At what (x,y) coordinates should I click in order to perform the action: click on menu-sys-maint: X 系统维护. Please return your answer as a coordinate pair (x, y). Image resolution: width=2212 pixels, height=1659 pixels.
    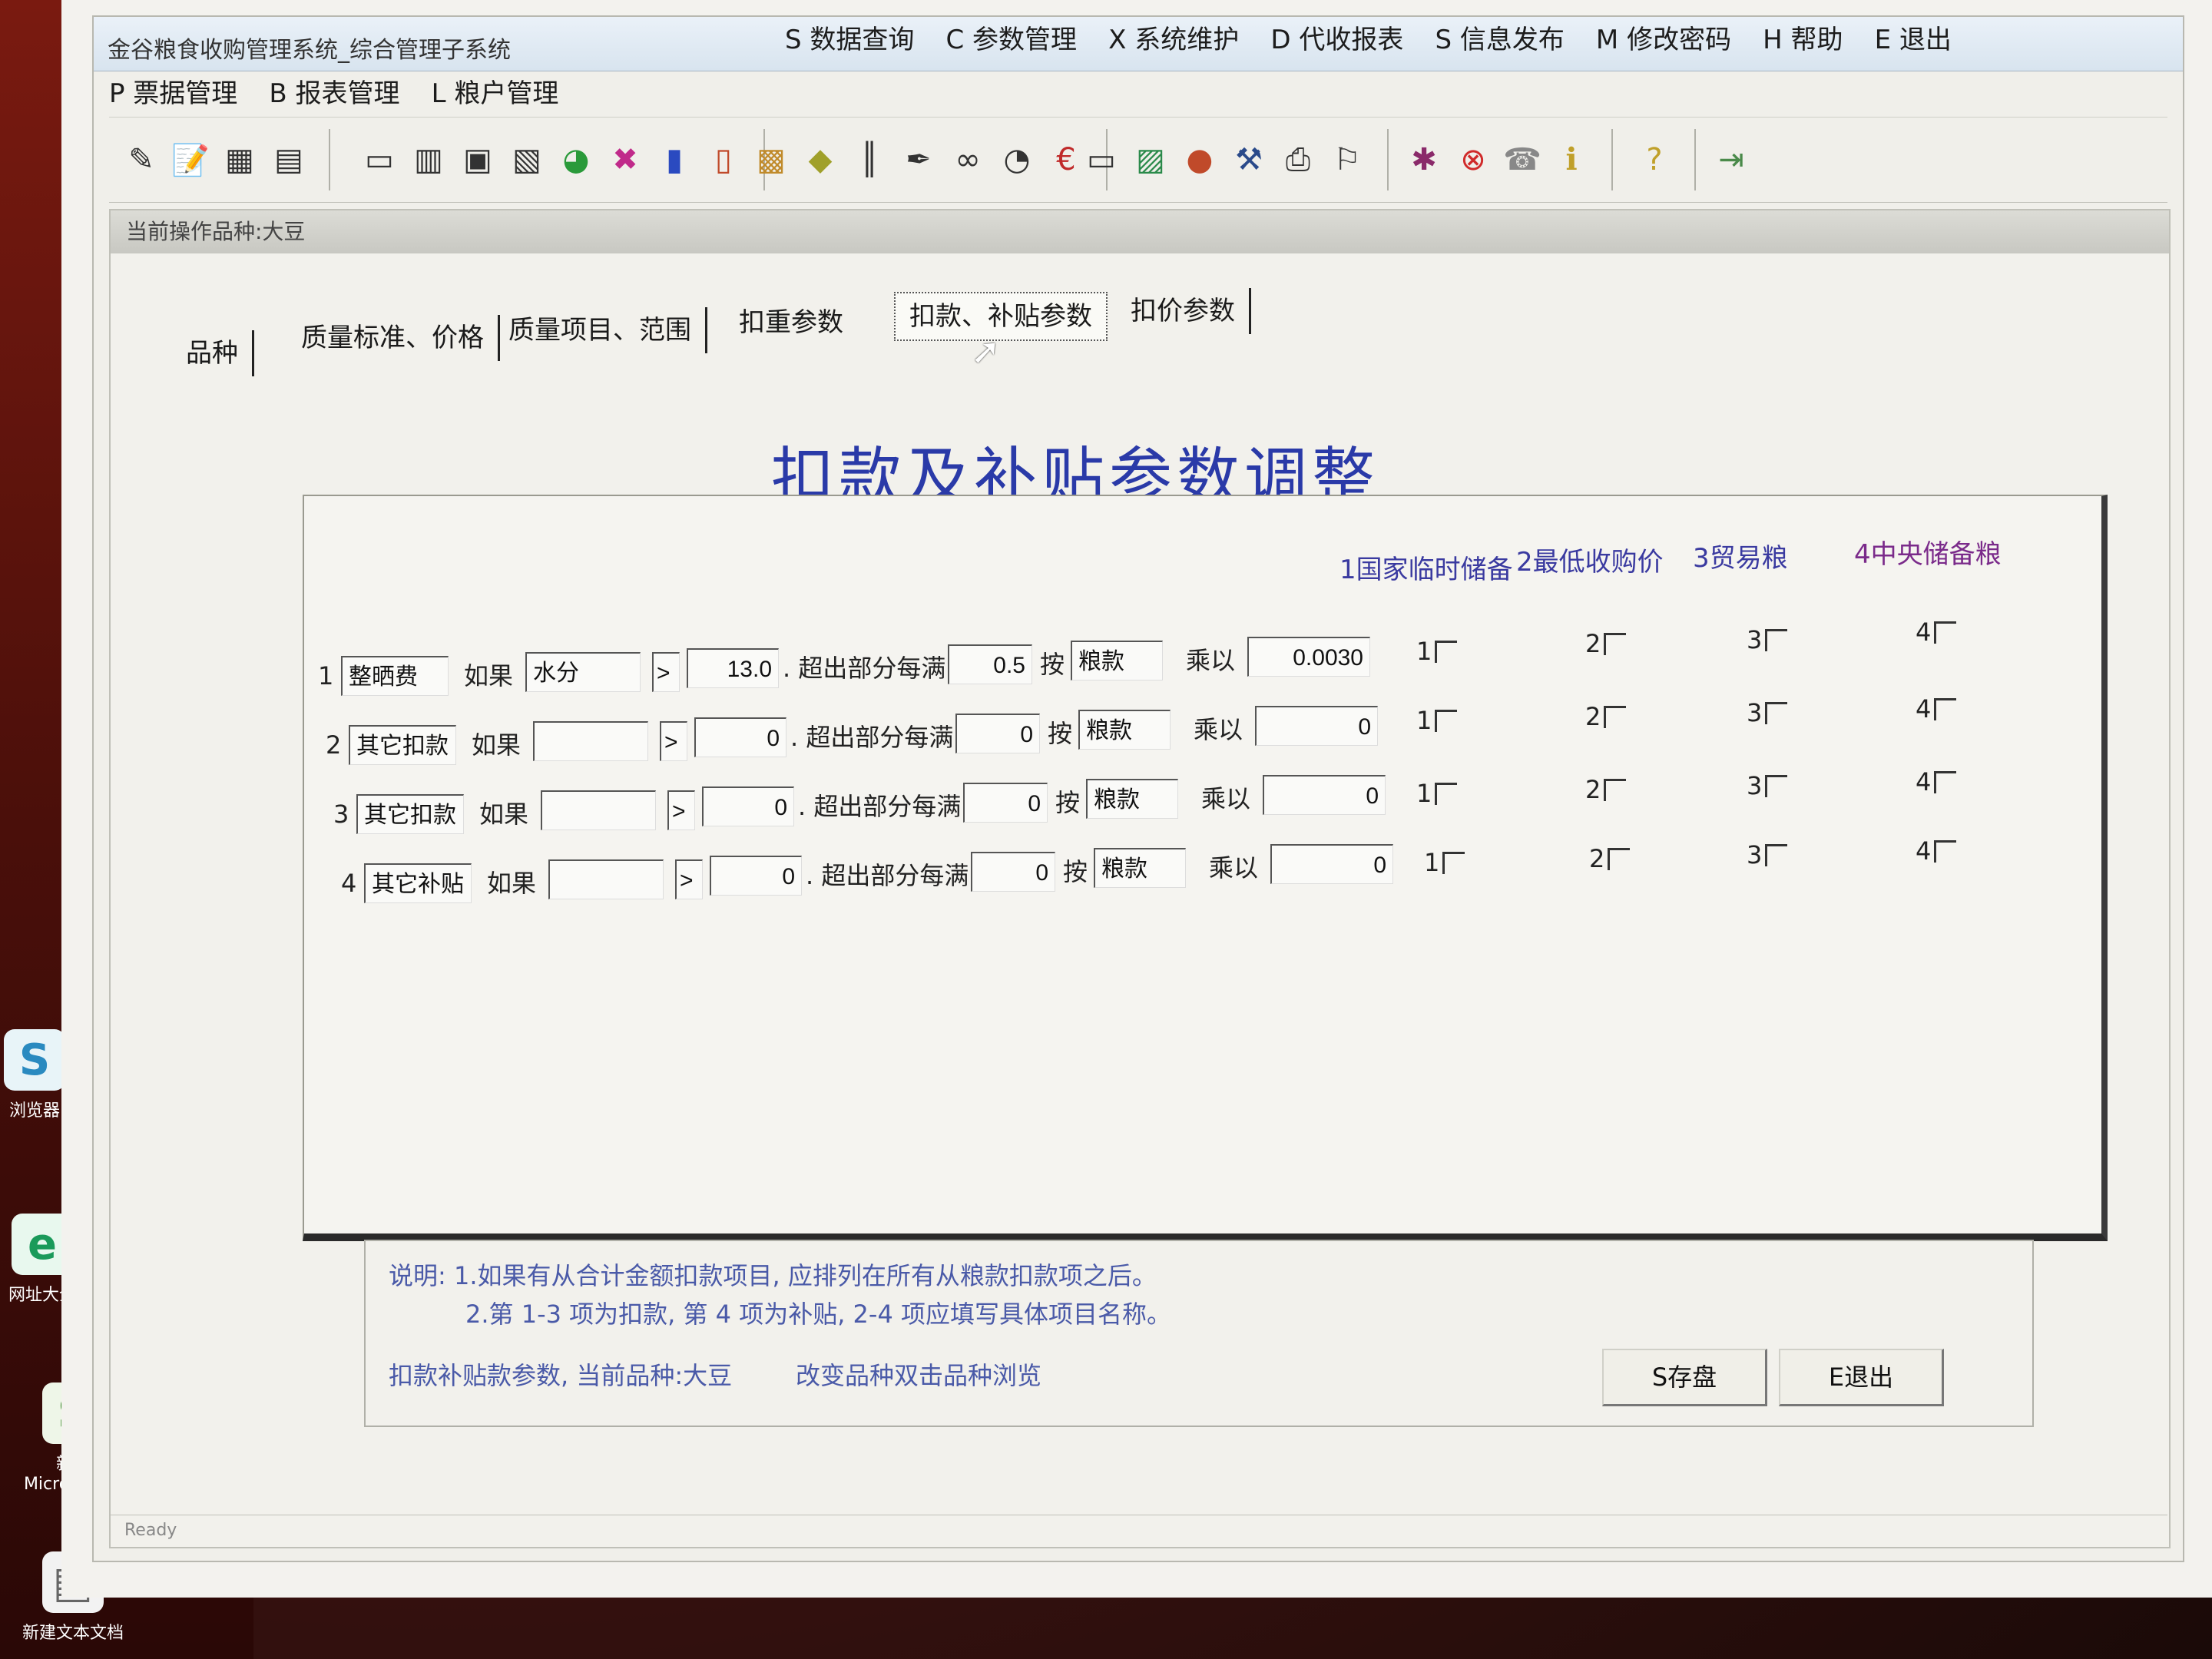
    Looking at the image, I should click on (1173, 40).